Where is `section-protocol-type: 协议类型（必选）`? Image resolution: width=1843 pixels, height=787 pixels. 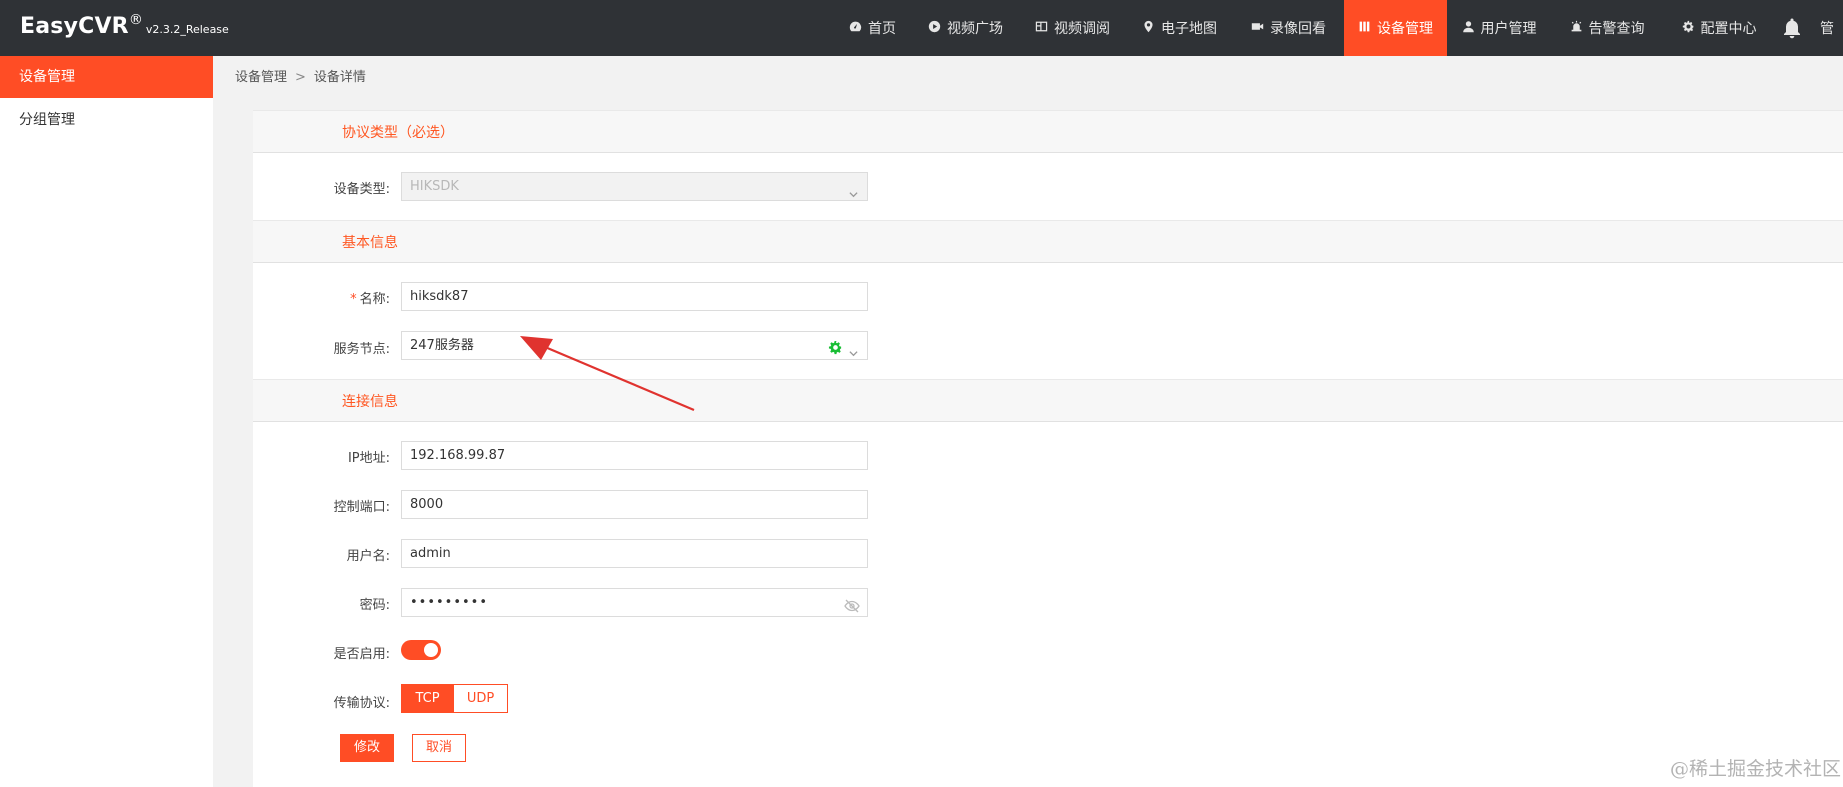
section-protocol-type: 协议类型（必选） is located at coordinates (1048, 131).